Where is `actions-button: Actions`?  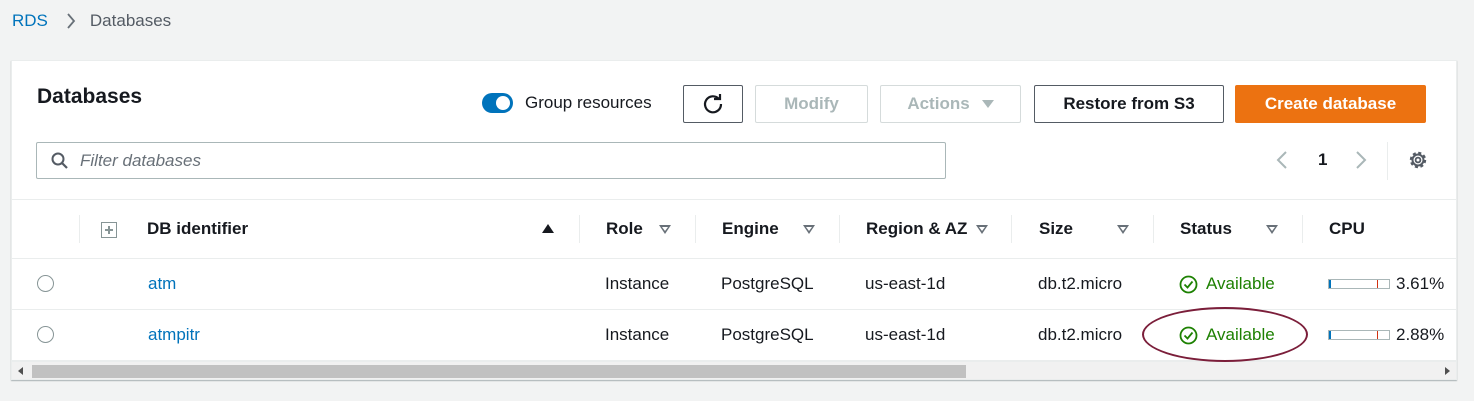 actions-button: Actions is located at coordinates (950, 104).